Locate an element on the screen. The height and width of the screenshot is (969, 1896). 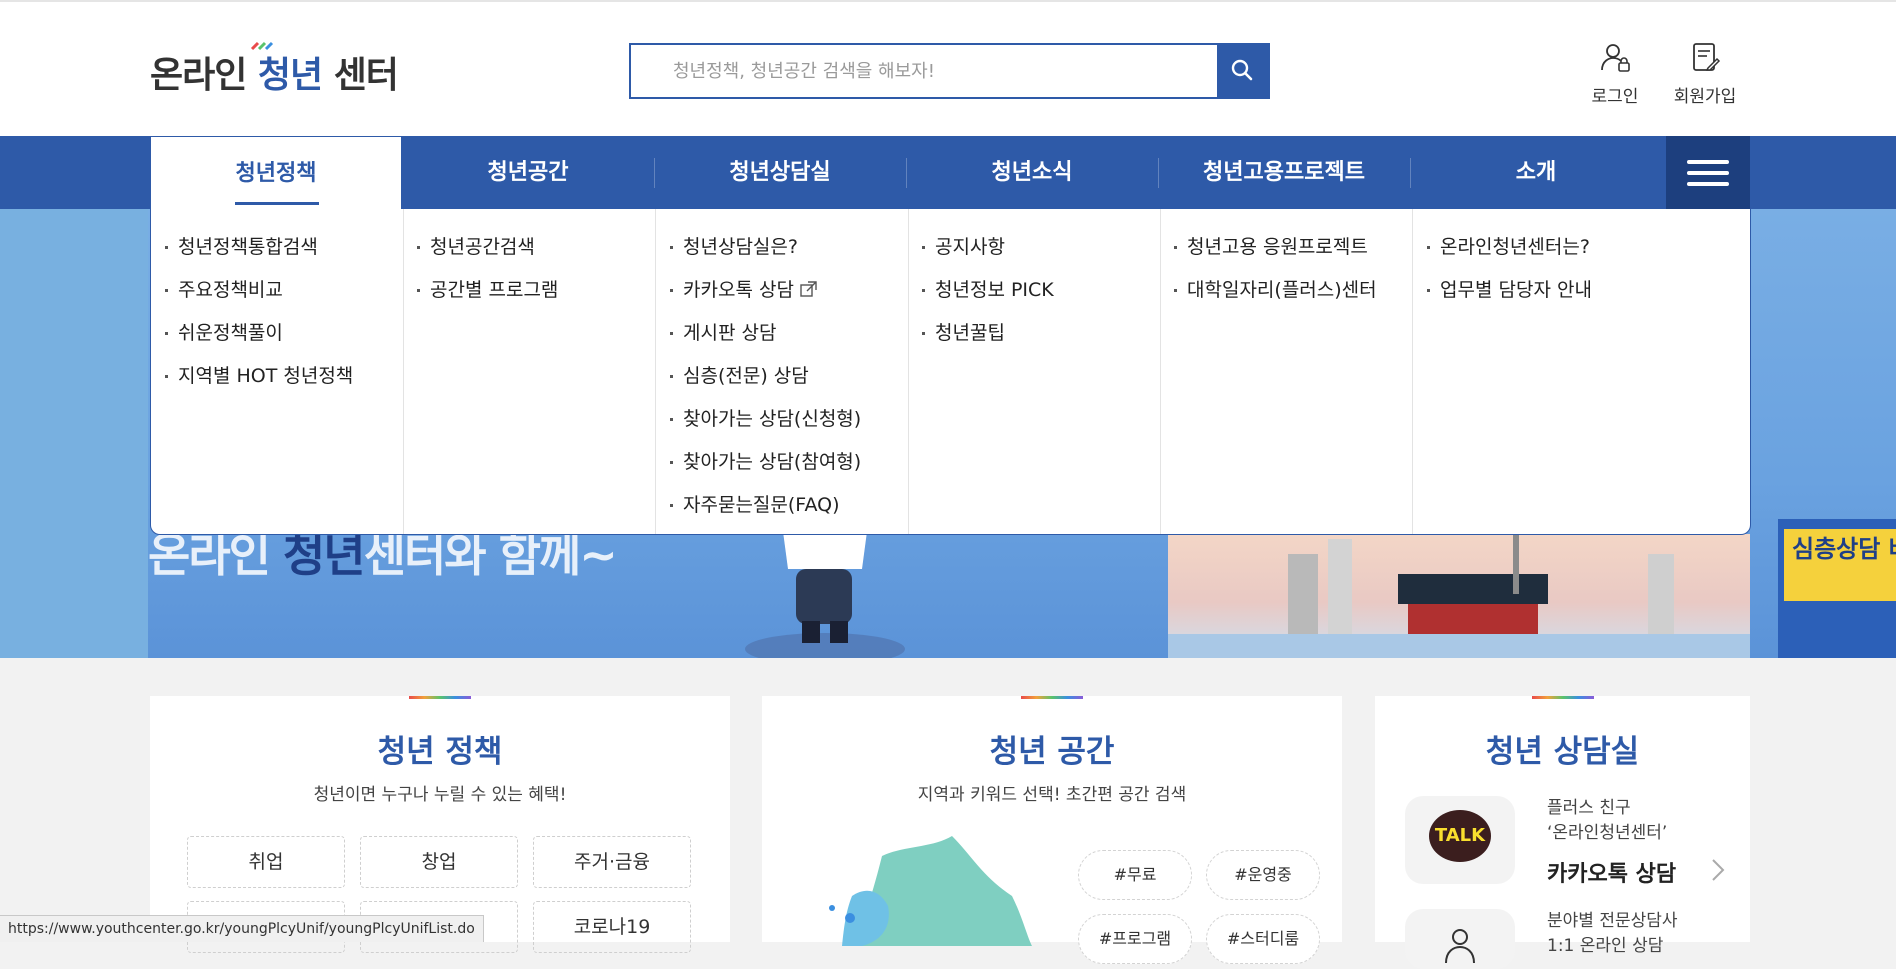
policy-chip: 창업 is located at coordinates (439, 862).